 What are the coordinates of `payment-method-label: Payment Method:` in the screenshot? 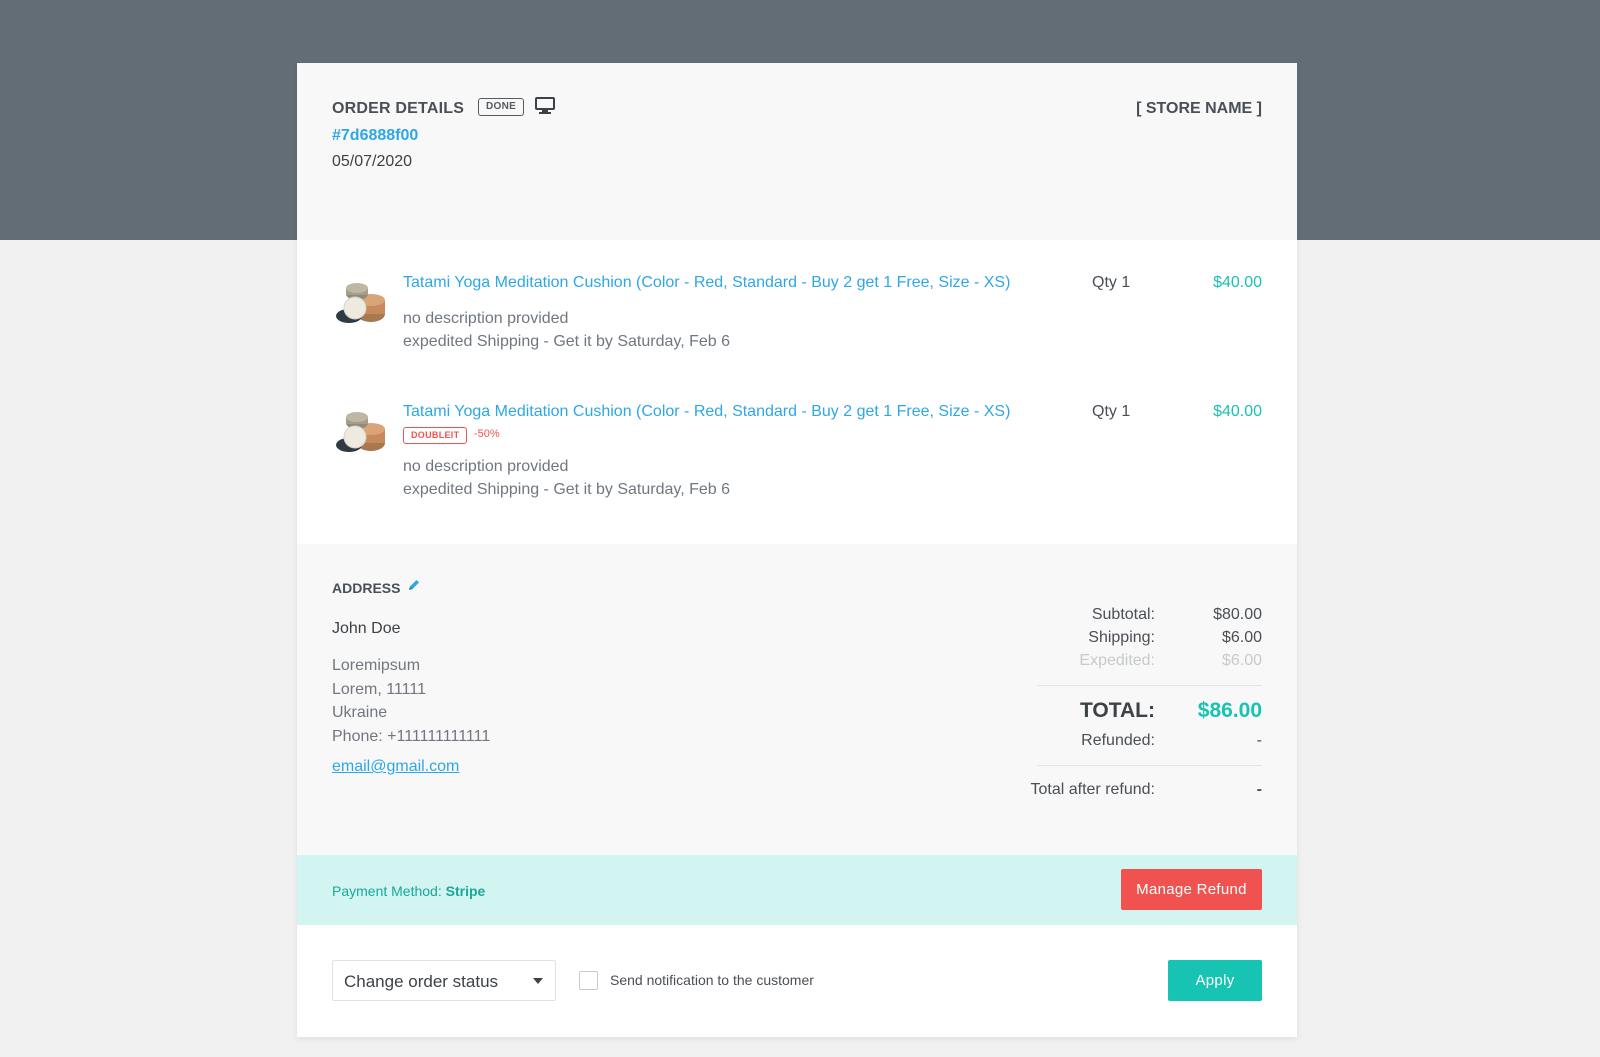 It's located at (389, 891).